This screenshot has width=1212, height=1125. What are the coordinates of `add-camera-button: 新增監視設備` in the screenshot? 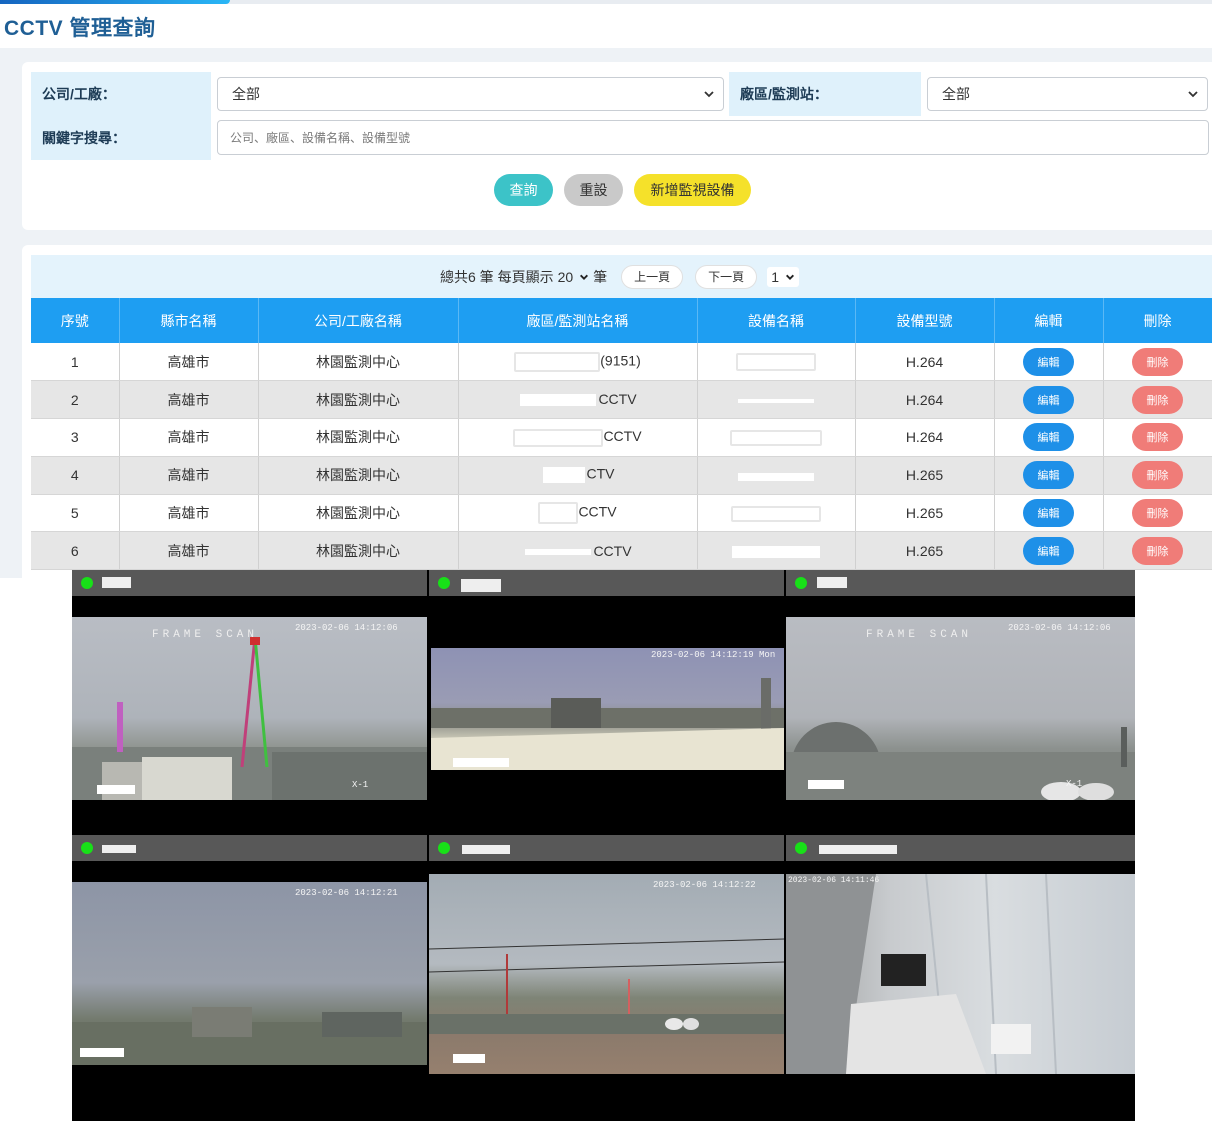 It's located at (692, 190).